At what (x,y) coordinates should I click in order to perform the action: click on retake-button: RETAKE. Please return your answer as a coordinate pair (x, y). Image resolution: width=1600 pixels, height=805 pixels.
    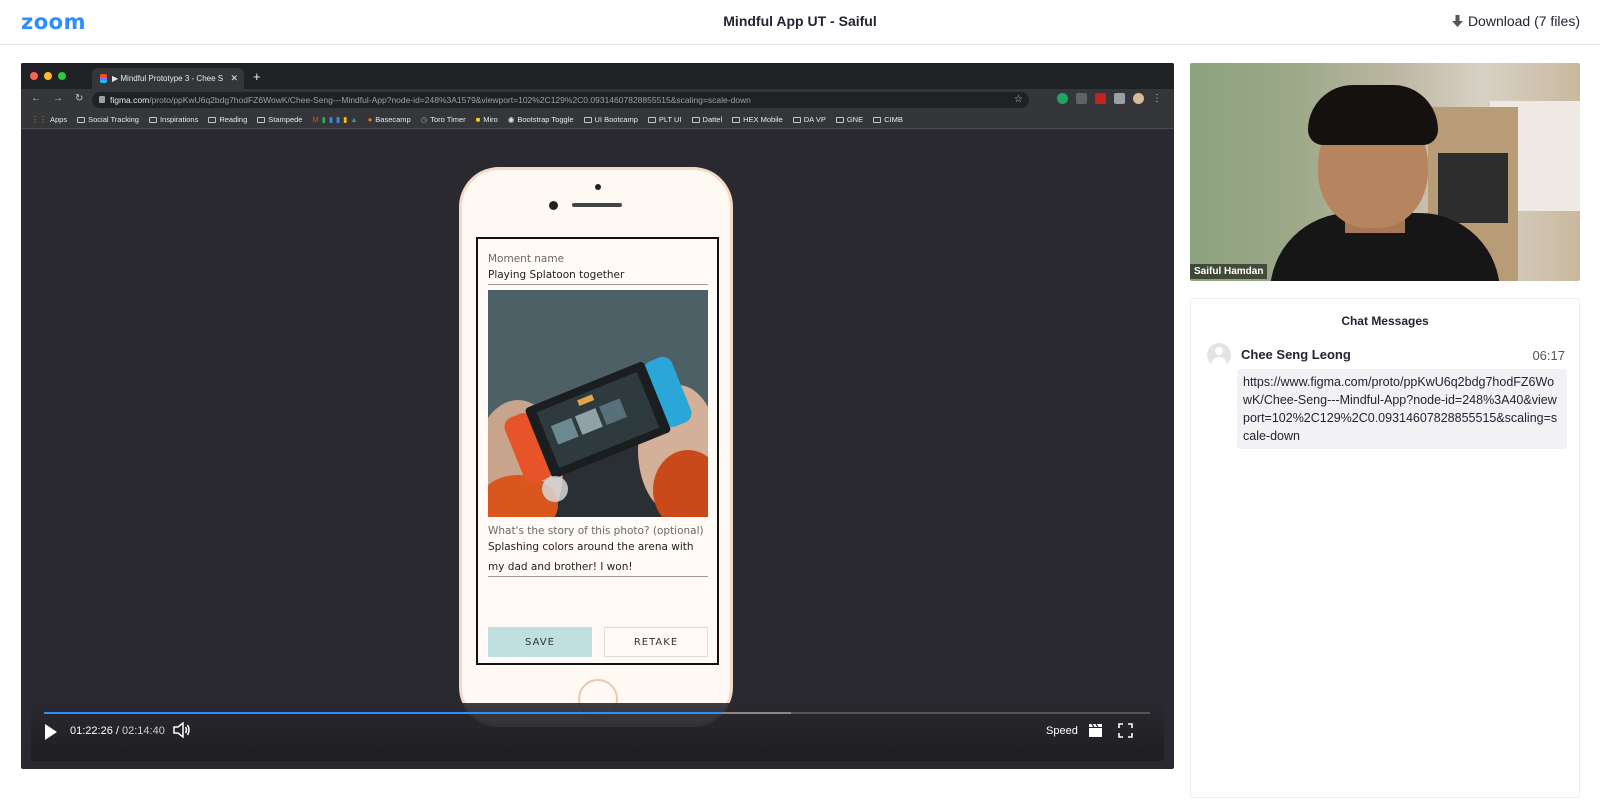
    Looking at the image, I should click on (656, 642).